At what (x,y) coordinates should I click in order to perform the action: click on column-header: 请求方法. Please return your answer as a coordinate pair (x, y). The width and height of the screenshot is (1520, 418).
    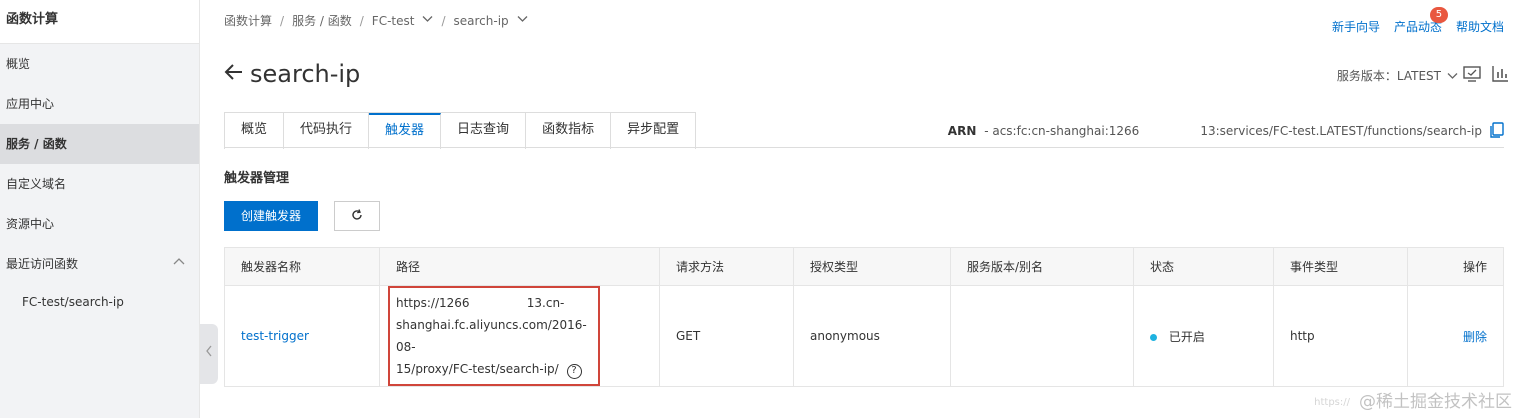
    Looking at the image, I should click on (726, 266).